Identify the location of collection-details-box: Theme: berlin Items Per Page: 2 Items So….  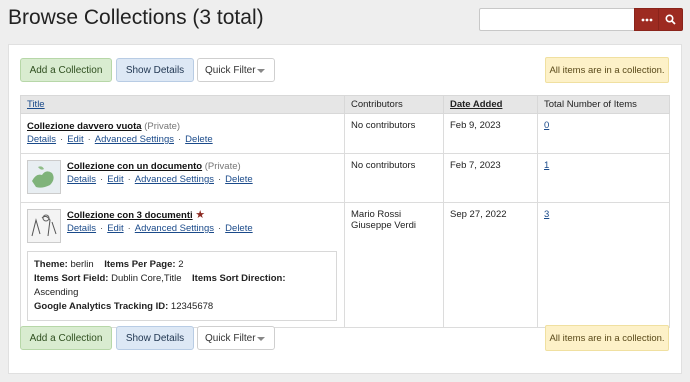
(182, 286).